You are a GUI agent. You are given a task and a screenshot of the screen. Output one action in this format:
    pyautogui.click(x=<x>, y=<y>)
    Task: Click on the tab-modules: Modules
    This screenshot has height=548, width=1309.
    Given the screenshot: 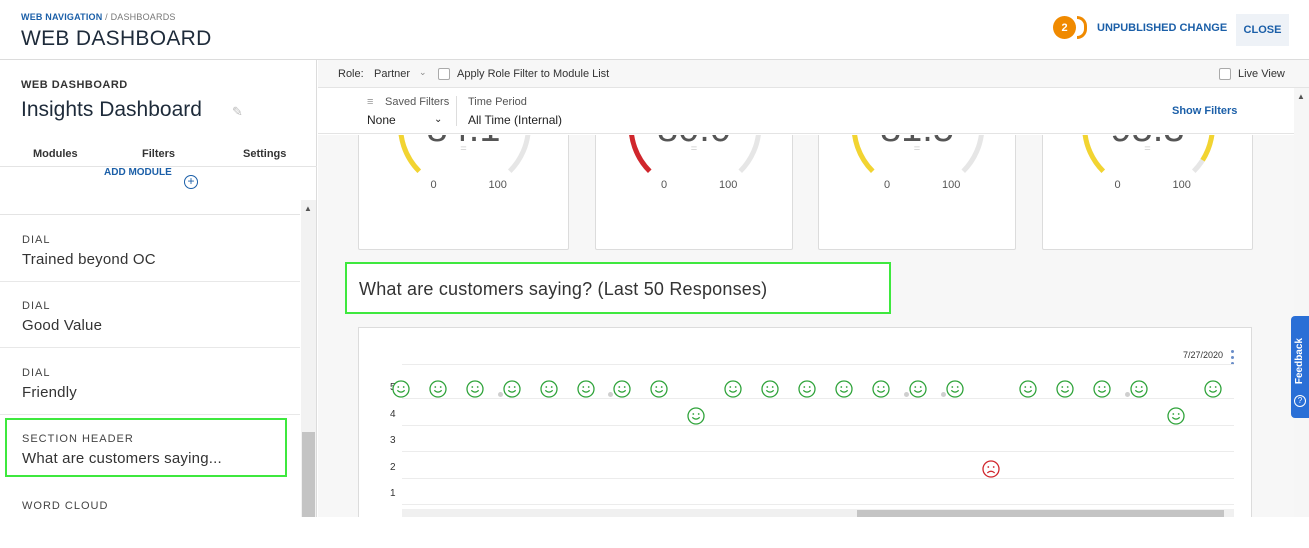 What is the action you would take?
    pyautogui.click(x=55, y=154)
    